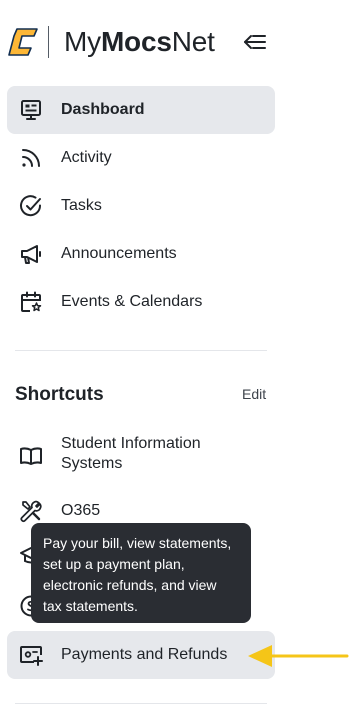  What do you see at coordinates (81, 510) in the screenshot?
I see `shortcut-label: O365` at bounding box center [81, 510].